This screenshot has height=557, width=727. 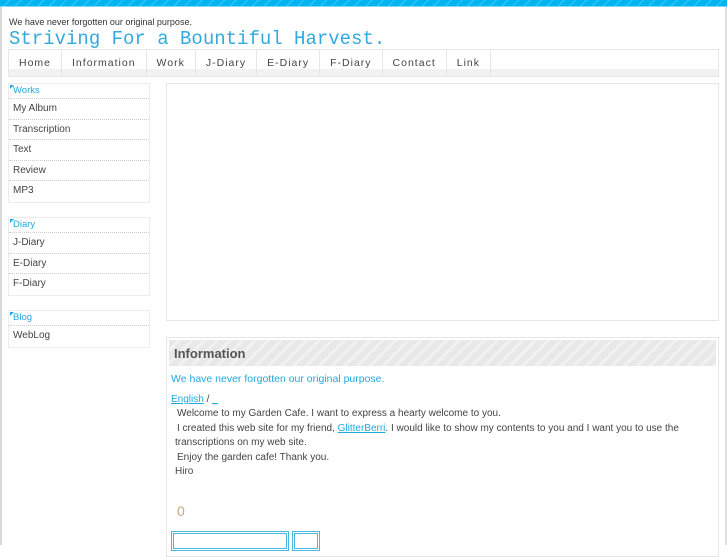 I want to click on enjoy-line: Enjoy the garden cafe! Thank you., so click(x=253, y=457).